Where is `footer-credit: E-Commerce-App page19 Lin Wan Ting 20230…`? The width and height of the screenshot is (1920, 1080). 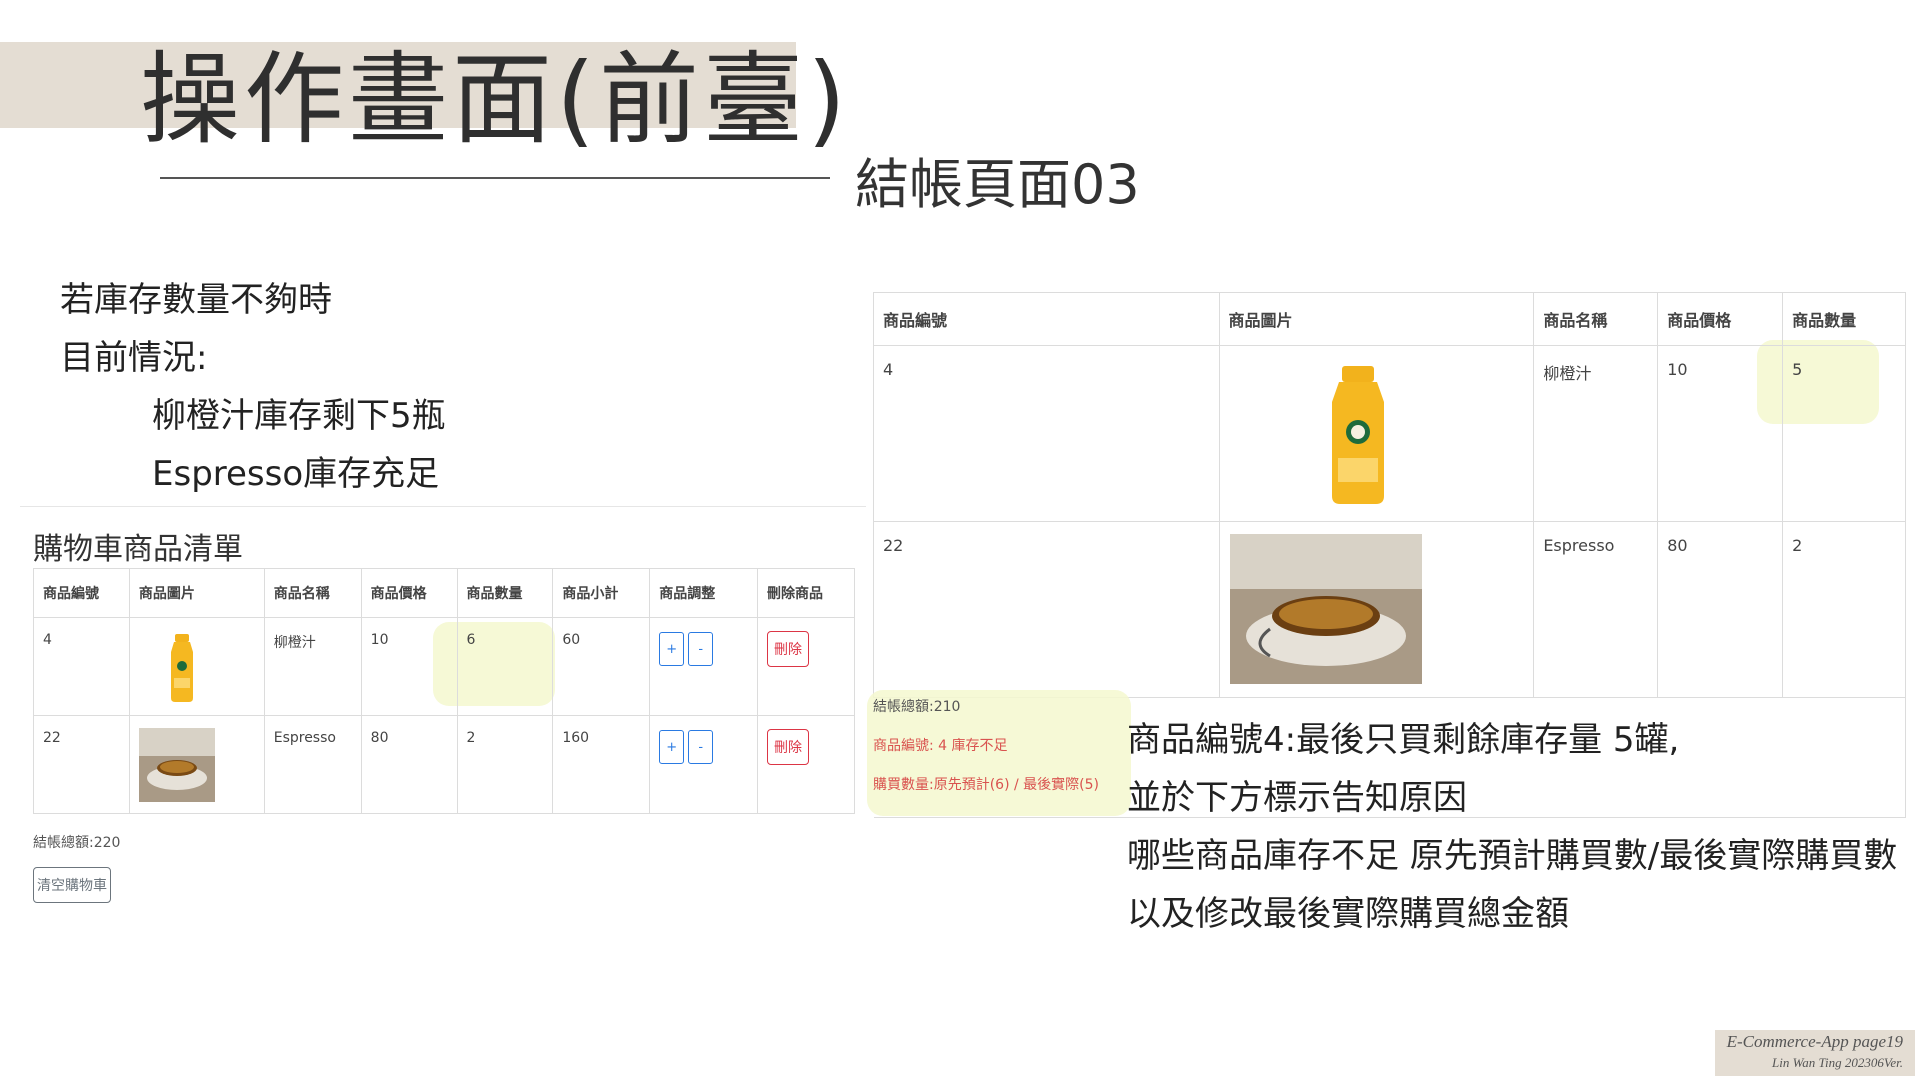
footer-credit: E-Commerce-App page19 Lin Wan Ting 20230… is located at coordinates (1815, 1053).